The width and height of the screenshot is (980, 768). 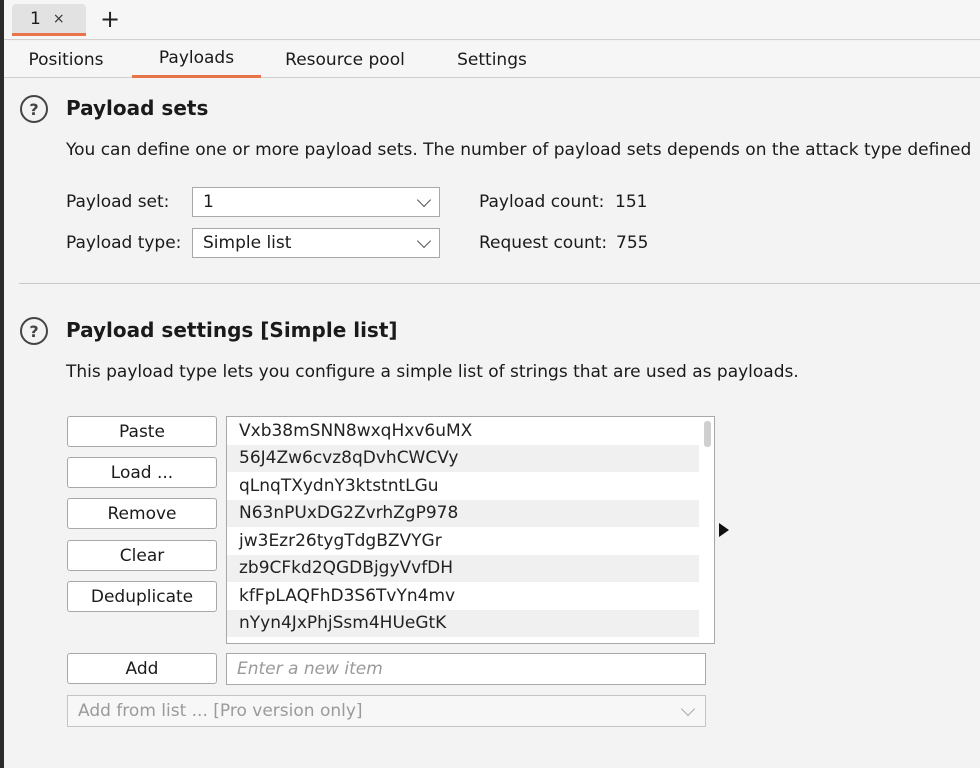 I want to click on request-tab-bar: 1 × +, so click(x=492, y=20).